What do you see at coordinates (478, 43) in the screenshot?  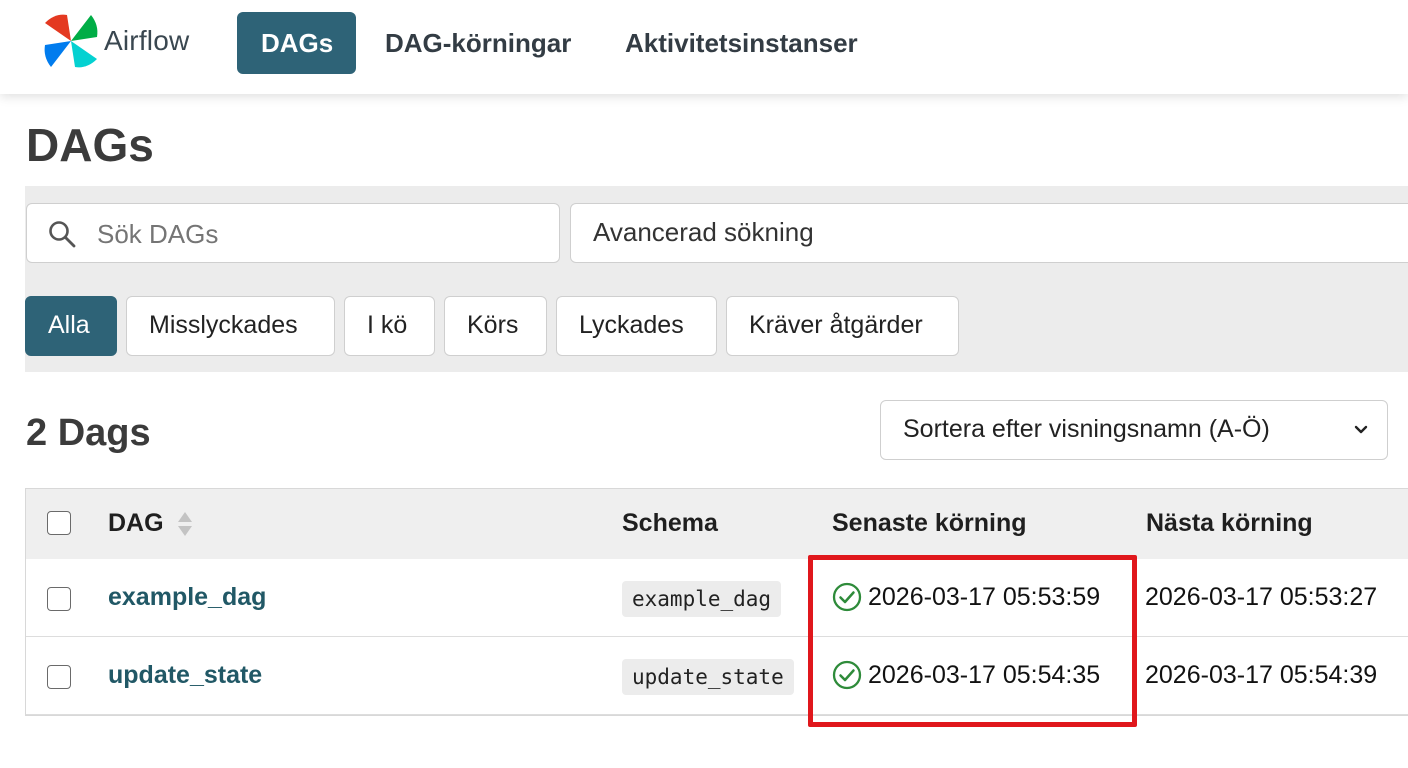 I see `nav-dag-runs: DAG-körningar` at bounding box center [478, 43].